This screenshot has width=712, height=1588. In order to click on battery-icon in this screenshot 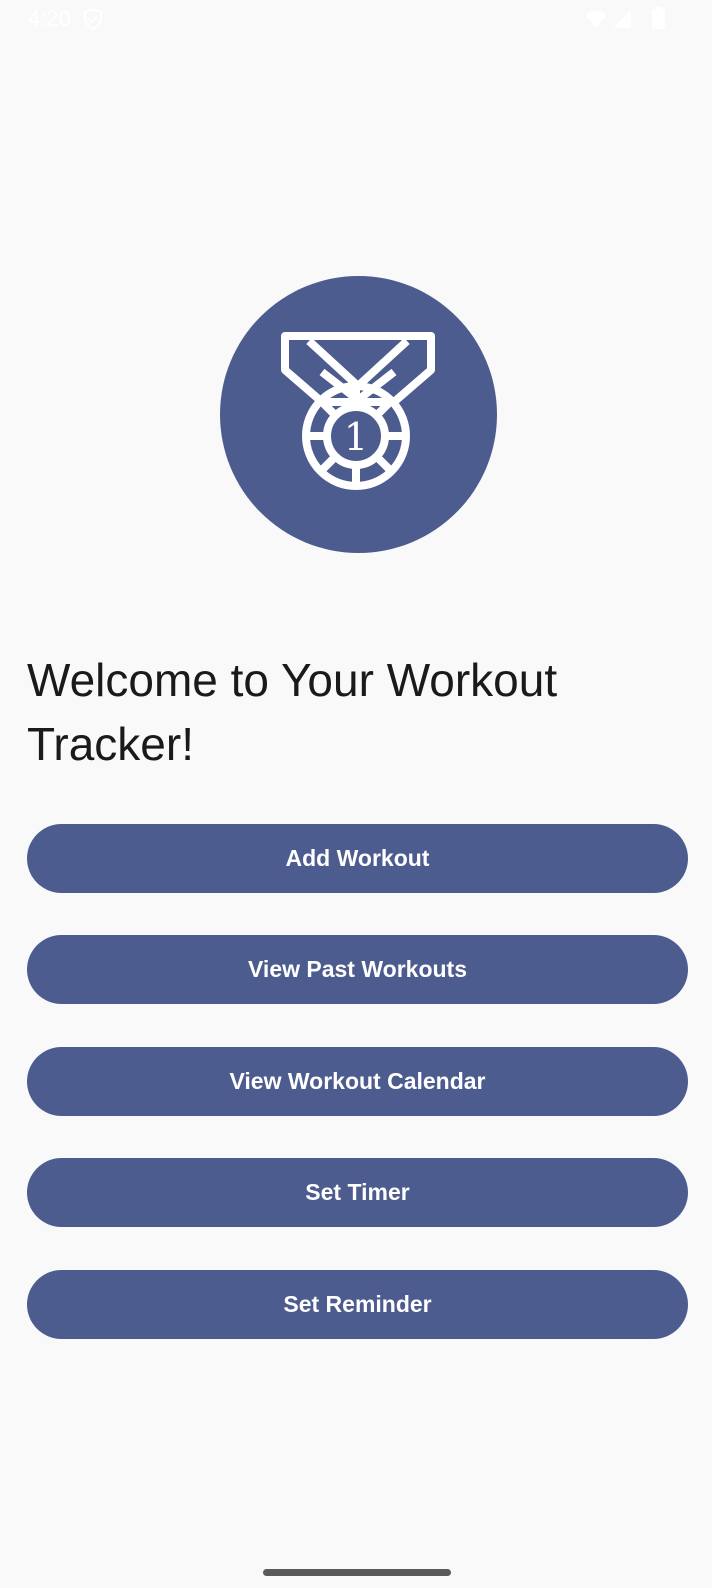, I will do `click(658, 18)`.